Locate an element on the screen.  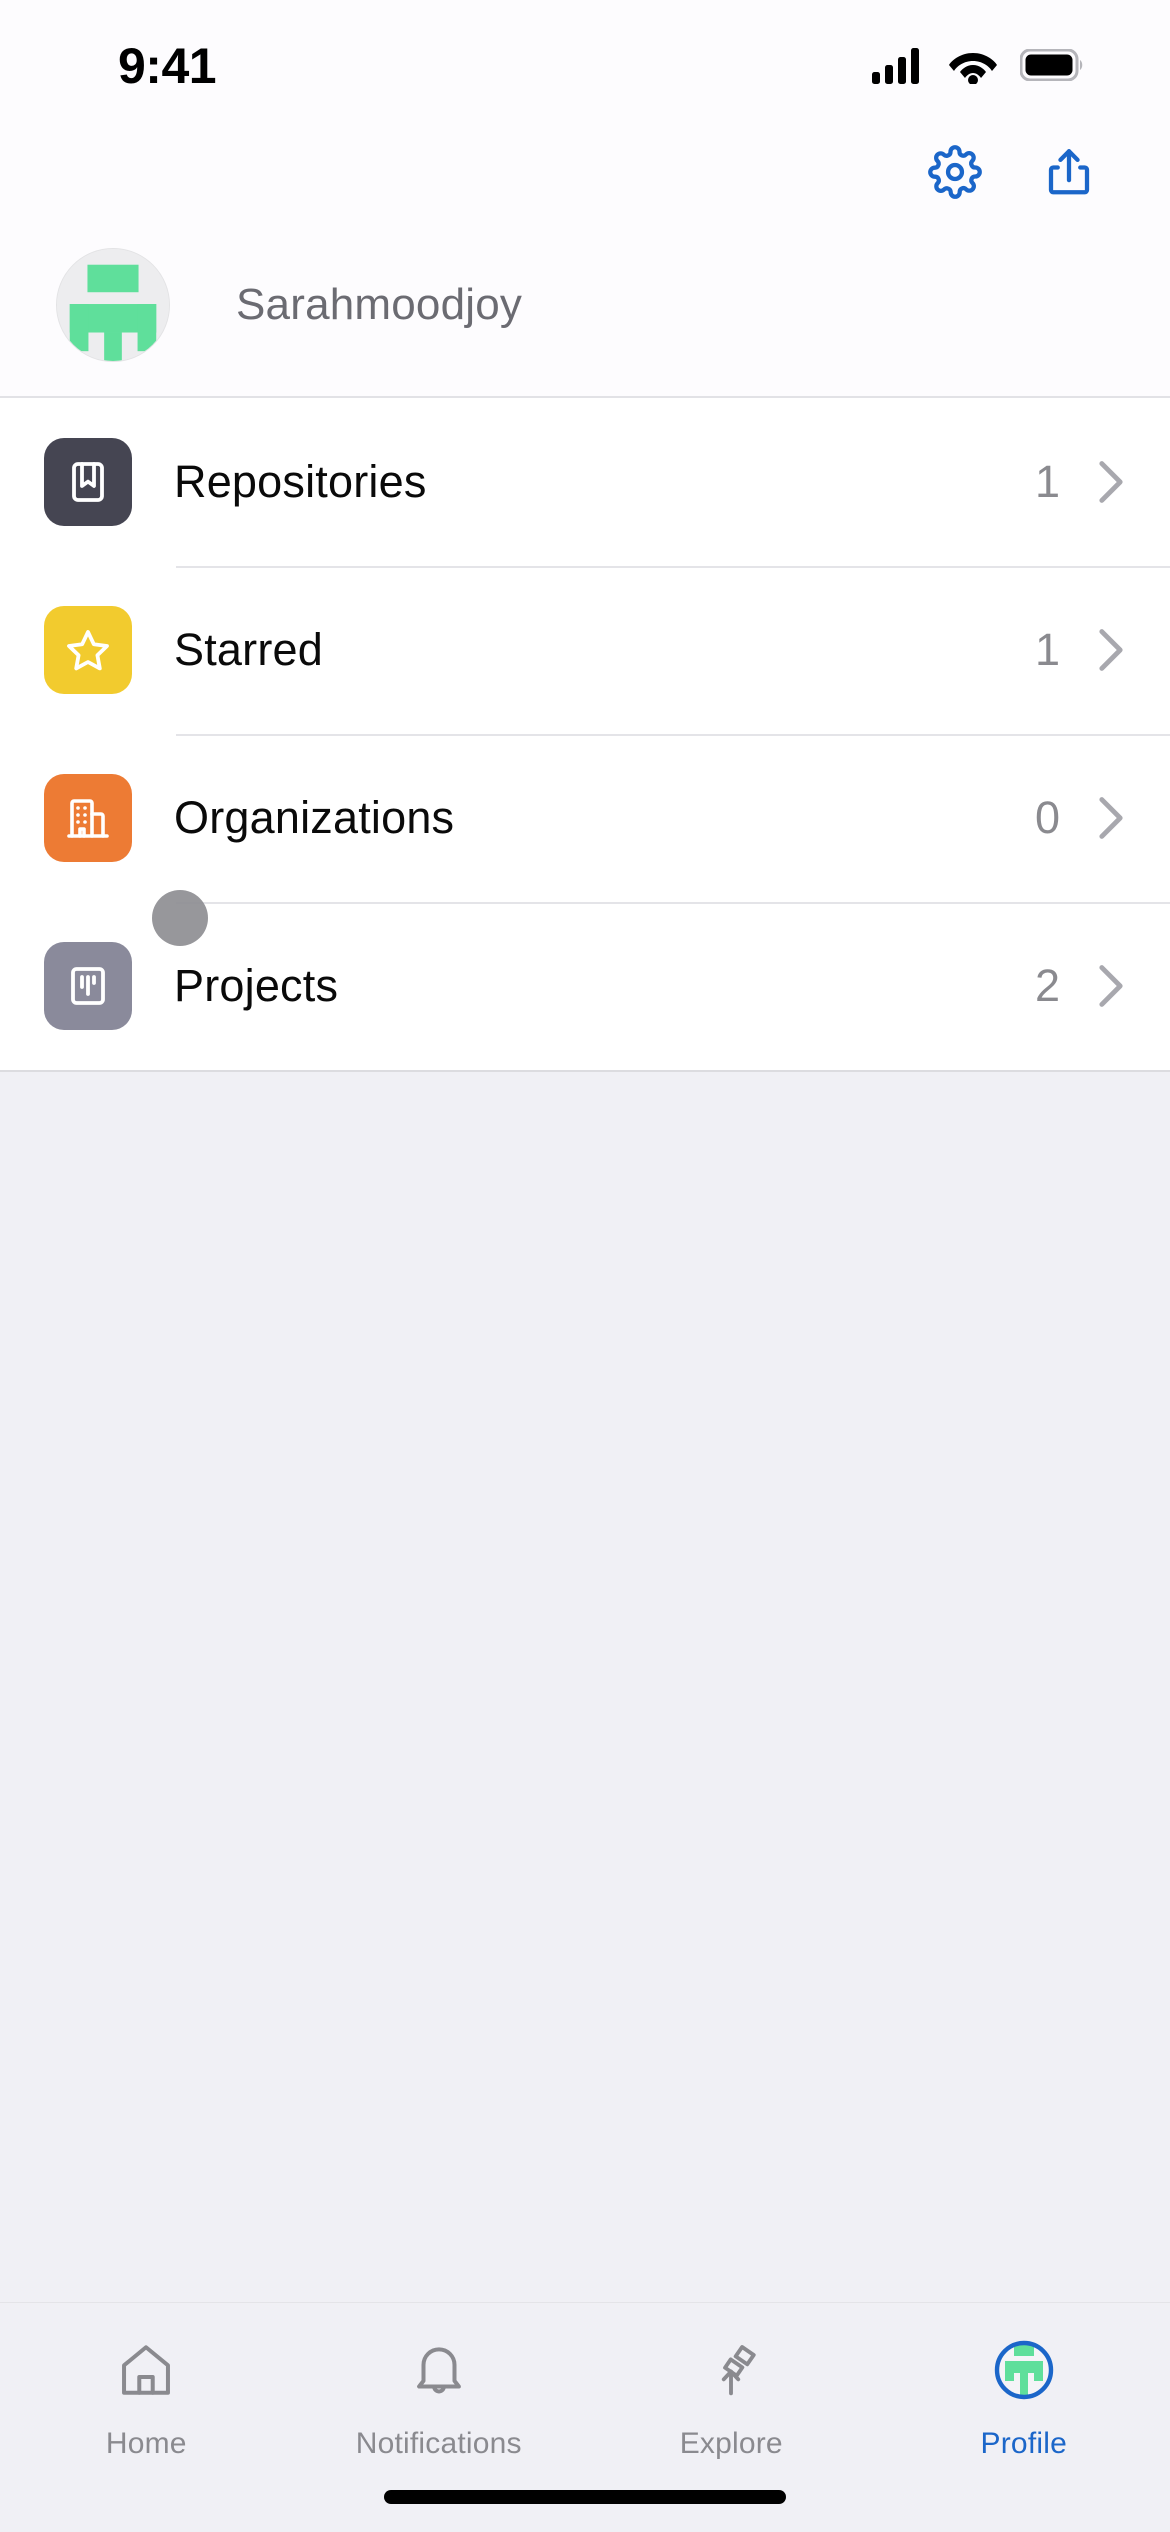
list-item-starred: Starred 1 is located at coordinates (585, 650).